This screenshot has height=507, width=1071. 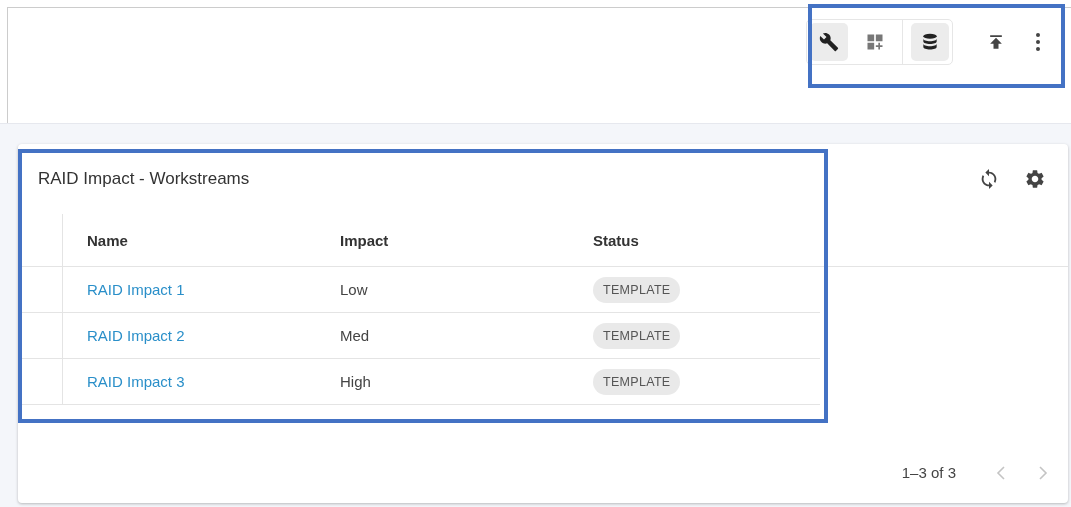 What do you see at coordinates (356, 381) in the screenshot?
I see `table-cell-text: High` at bounding box center [356, 381].